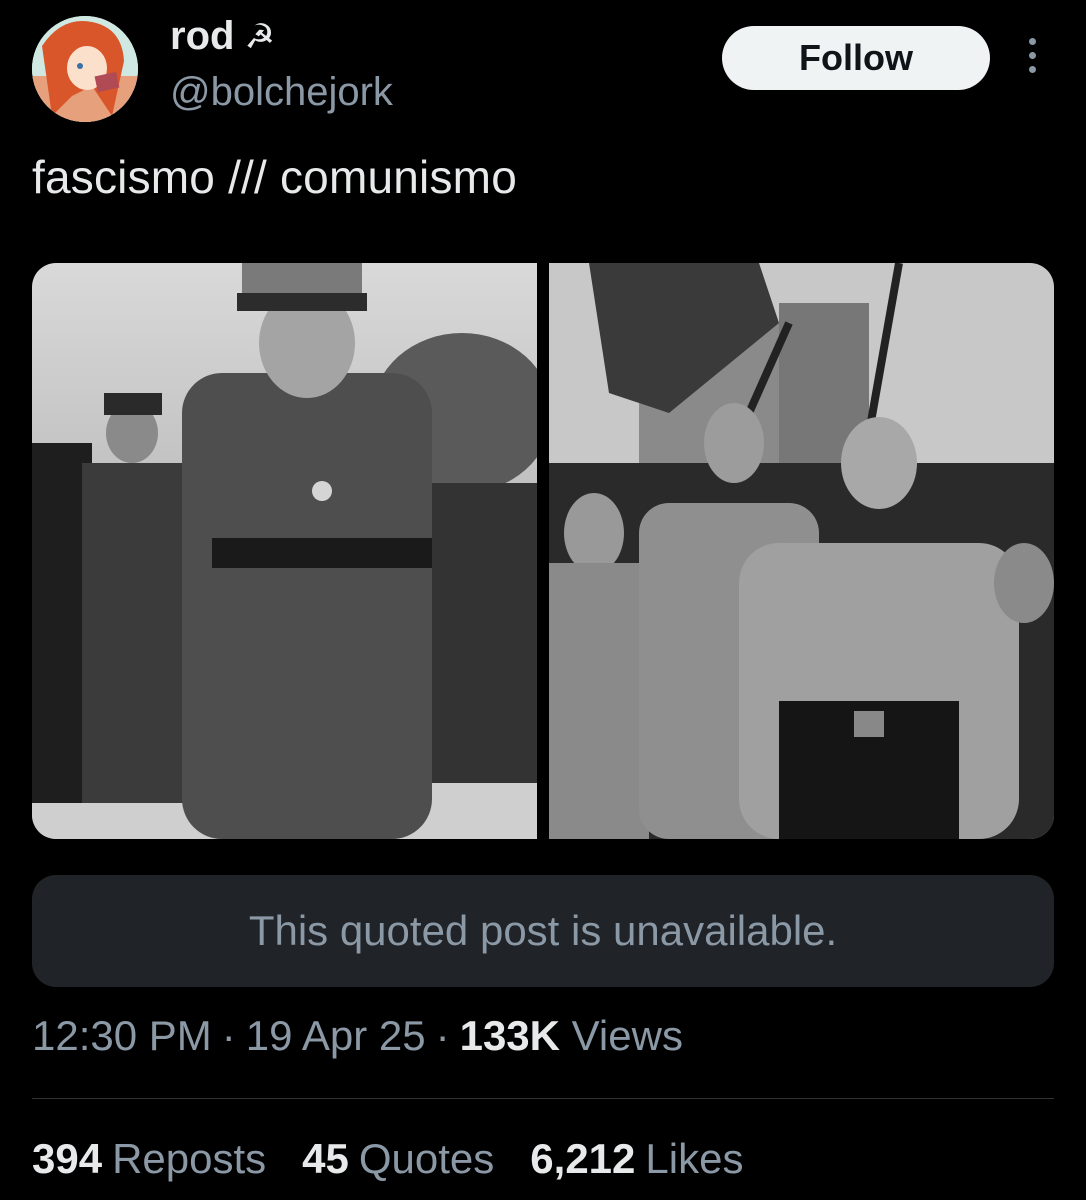  I want to click on quotes-label: Quotes, so click(426, 1158).